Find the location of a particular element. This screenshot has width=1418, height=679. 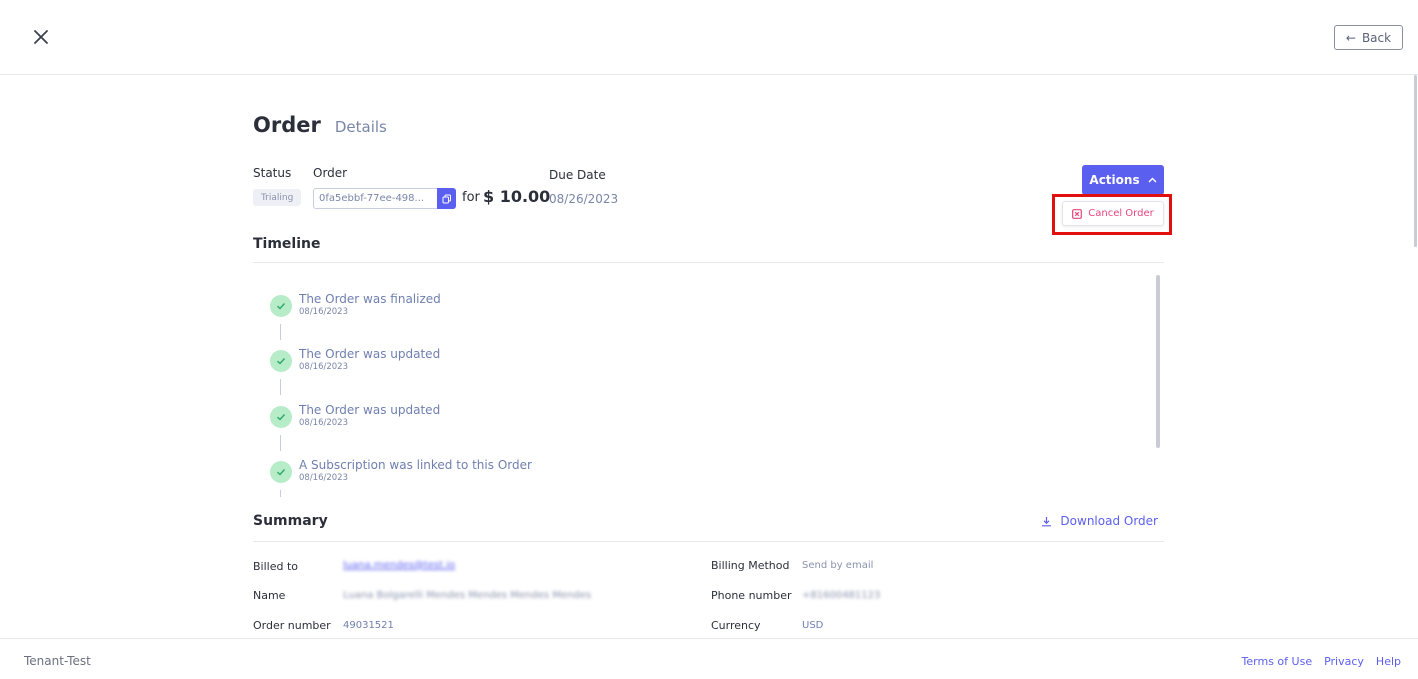

billing-method-value: Send by email is located at coordinates (838, 565).